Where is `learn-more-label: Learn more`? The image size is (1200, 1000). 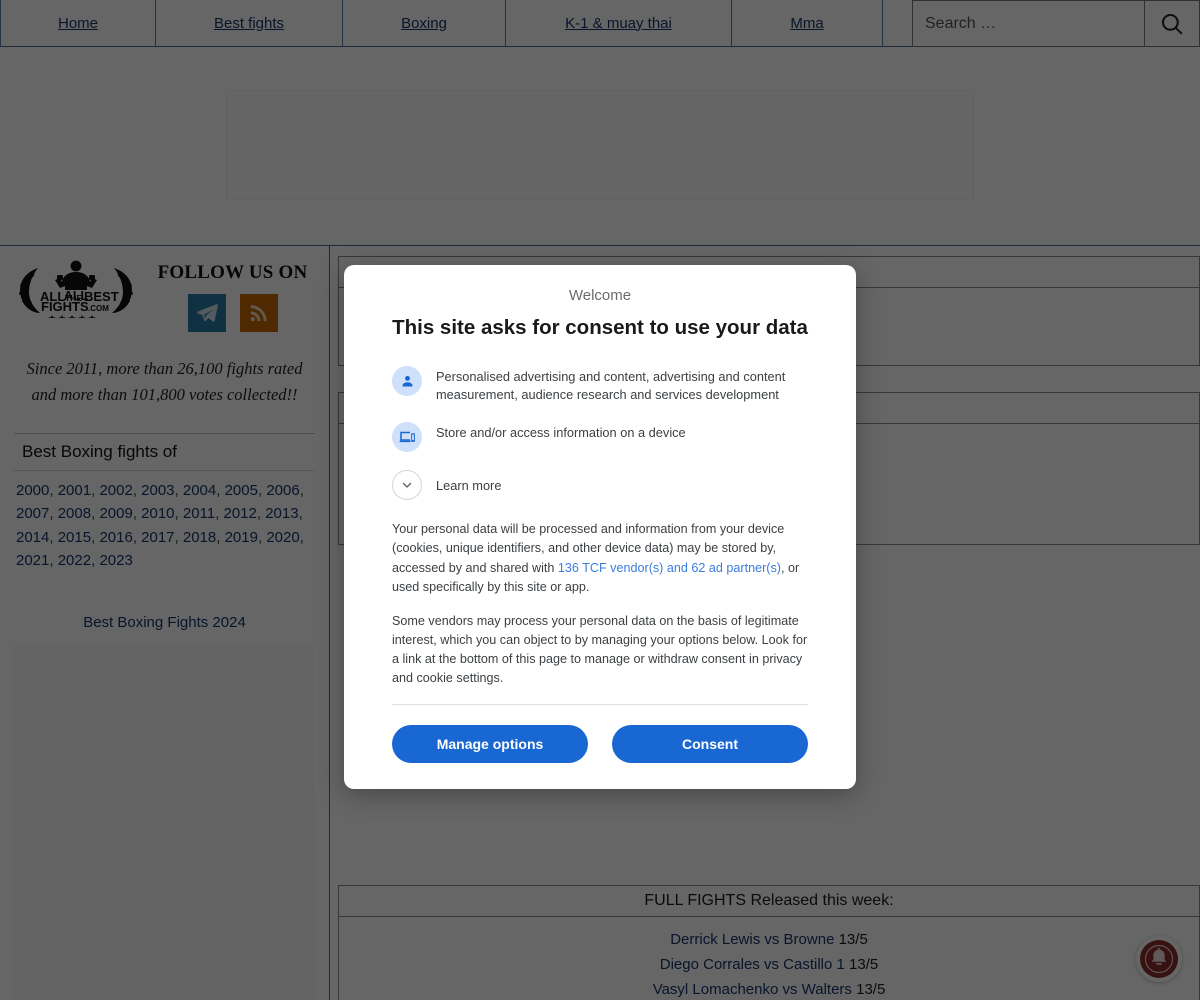 learn-more-label: Learn more is located at coordinates (469, 486).